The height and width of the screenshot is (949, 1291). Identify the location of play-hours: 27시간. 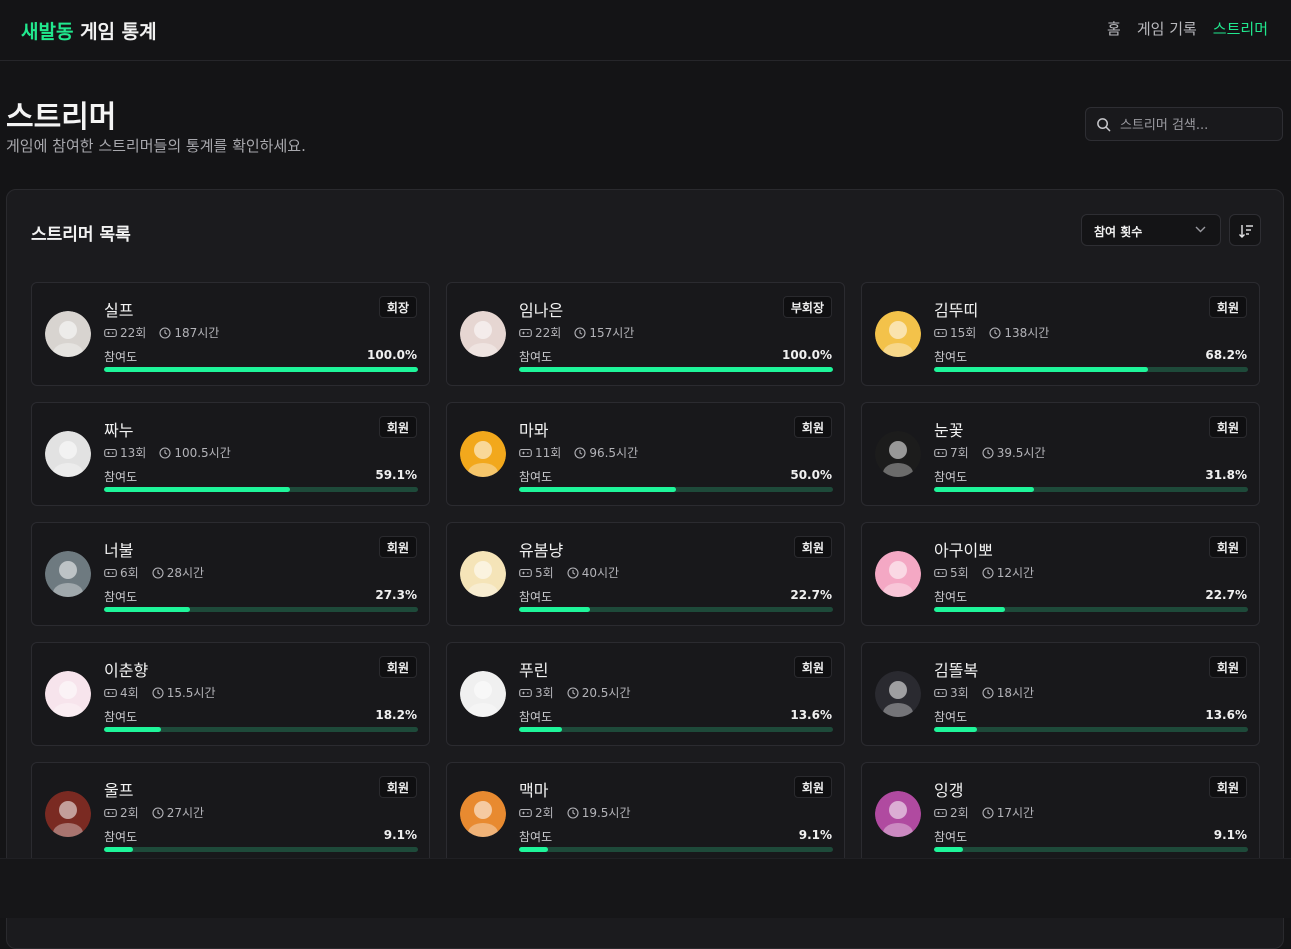
(185, 813).